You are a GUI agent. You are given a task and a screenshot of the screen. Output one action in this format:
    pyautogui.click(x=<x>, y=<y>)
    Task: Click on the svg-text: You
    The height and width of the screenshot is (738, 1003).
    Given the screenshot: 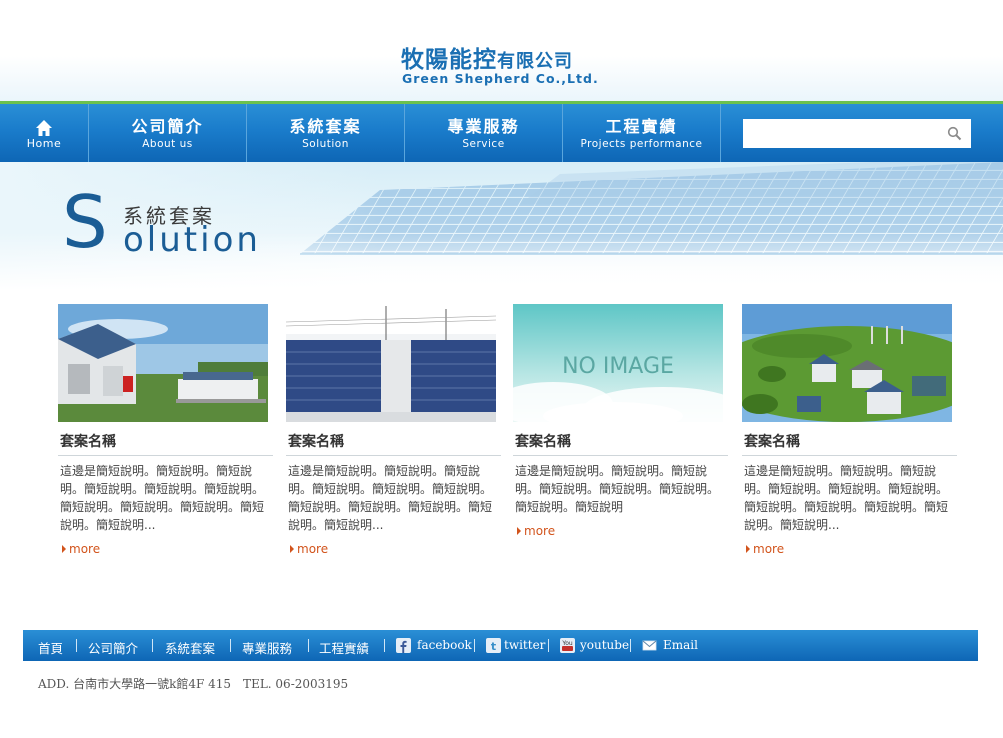 What is the action you would take?
    pyautogui.click(x=567, y=643)
    